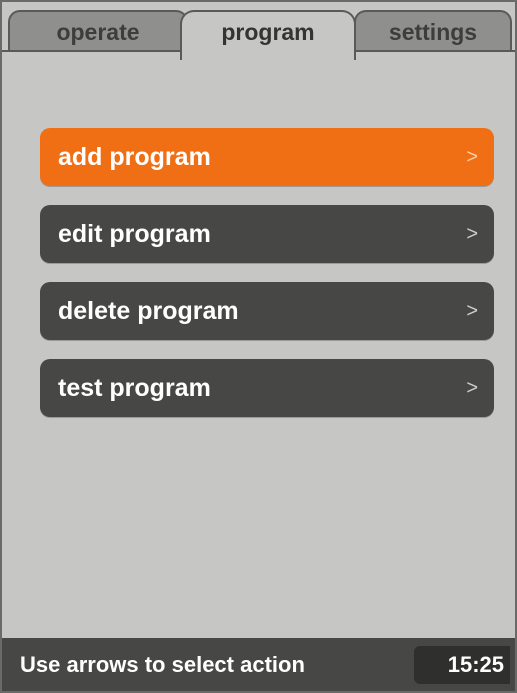 The width and height of the screenshot is (517, 693). Describe the element at coordinates (134, 157) in the screenshot. I see `menu-item-label: add program` at that location.